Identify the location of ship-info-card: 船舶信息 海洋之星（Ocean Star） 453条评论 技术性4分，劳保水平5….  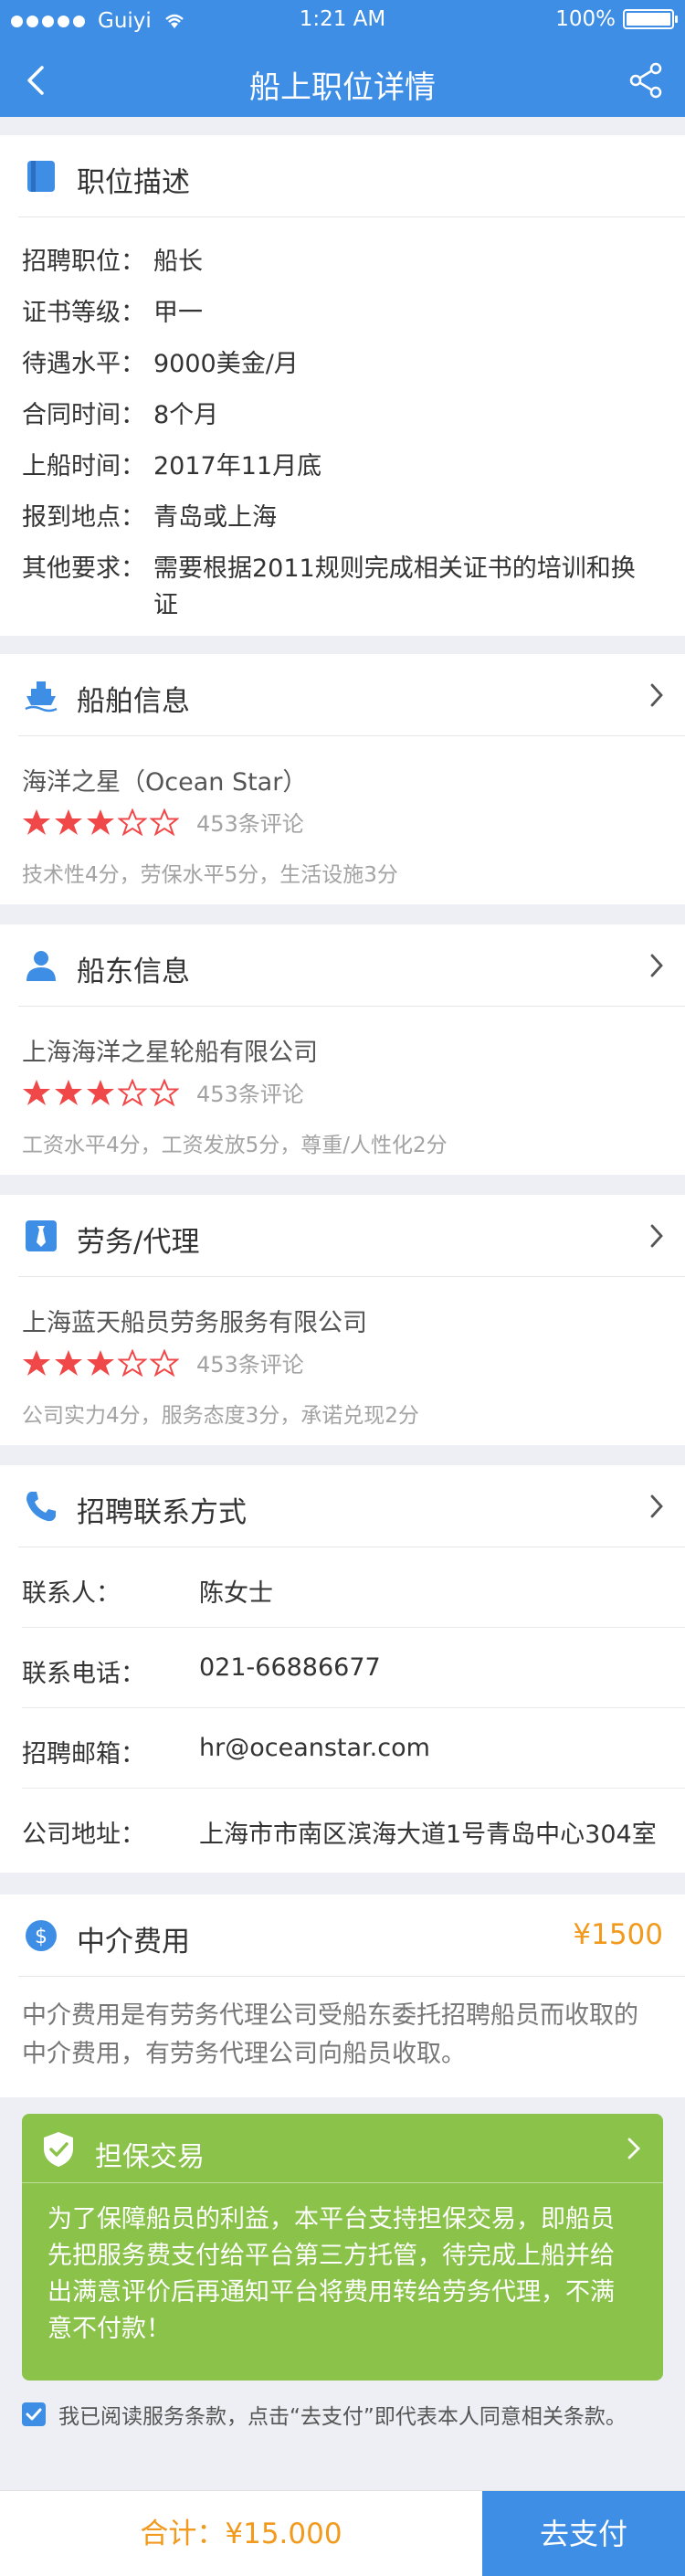
(342, 779).